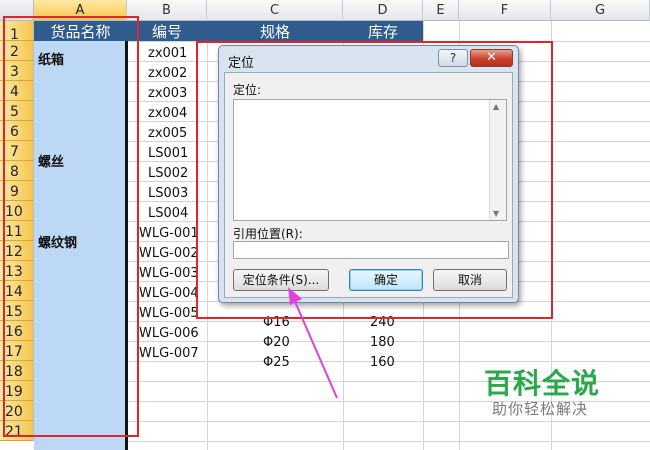 This screenshot has height=450, width=650. What do you see at coordinates (167, 72) in the screenshot?
I see `code-cell: zx002` at bounding box center [167, 72].